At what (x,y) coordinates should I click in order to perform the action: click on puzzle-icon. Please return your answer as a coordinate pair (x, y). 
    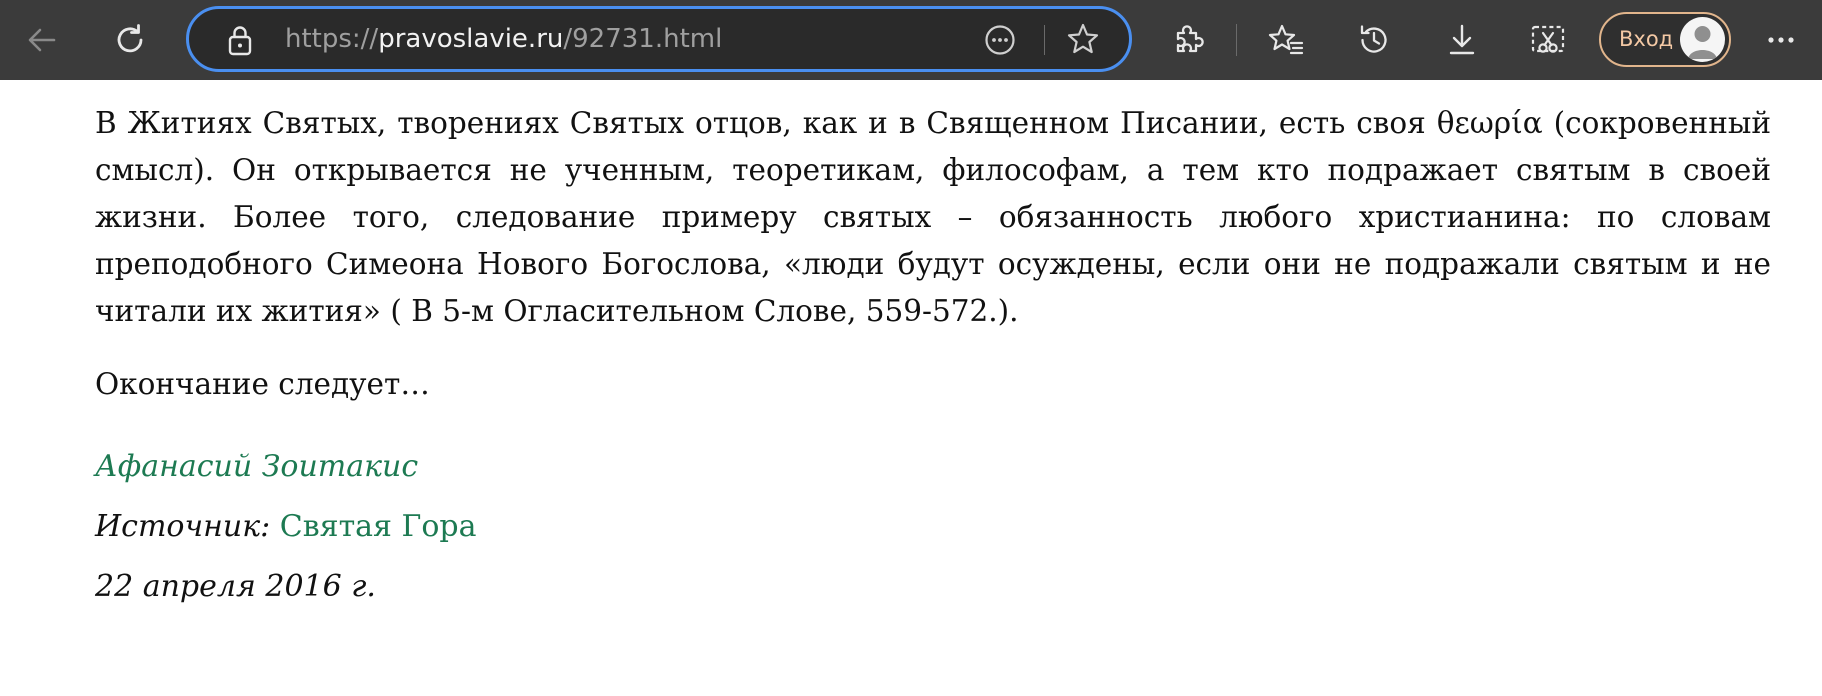
    Looking at the image, I should click on (1188, 40).